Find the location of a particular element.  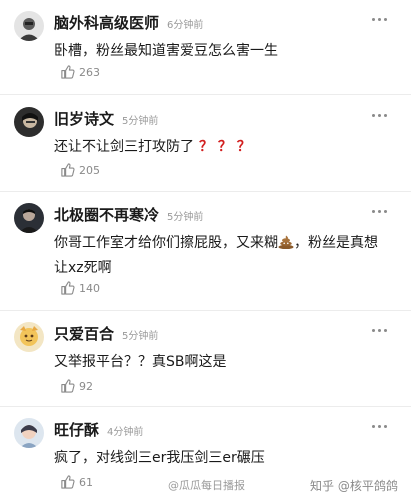

comment-time: 6分钟前 is located at coordinates (185, 25).